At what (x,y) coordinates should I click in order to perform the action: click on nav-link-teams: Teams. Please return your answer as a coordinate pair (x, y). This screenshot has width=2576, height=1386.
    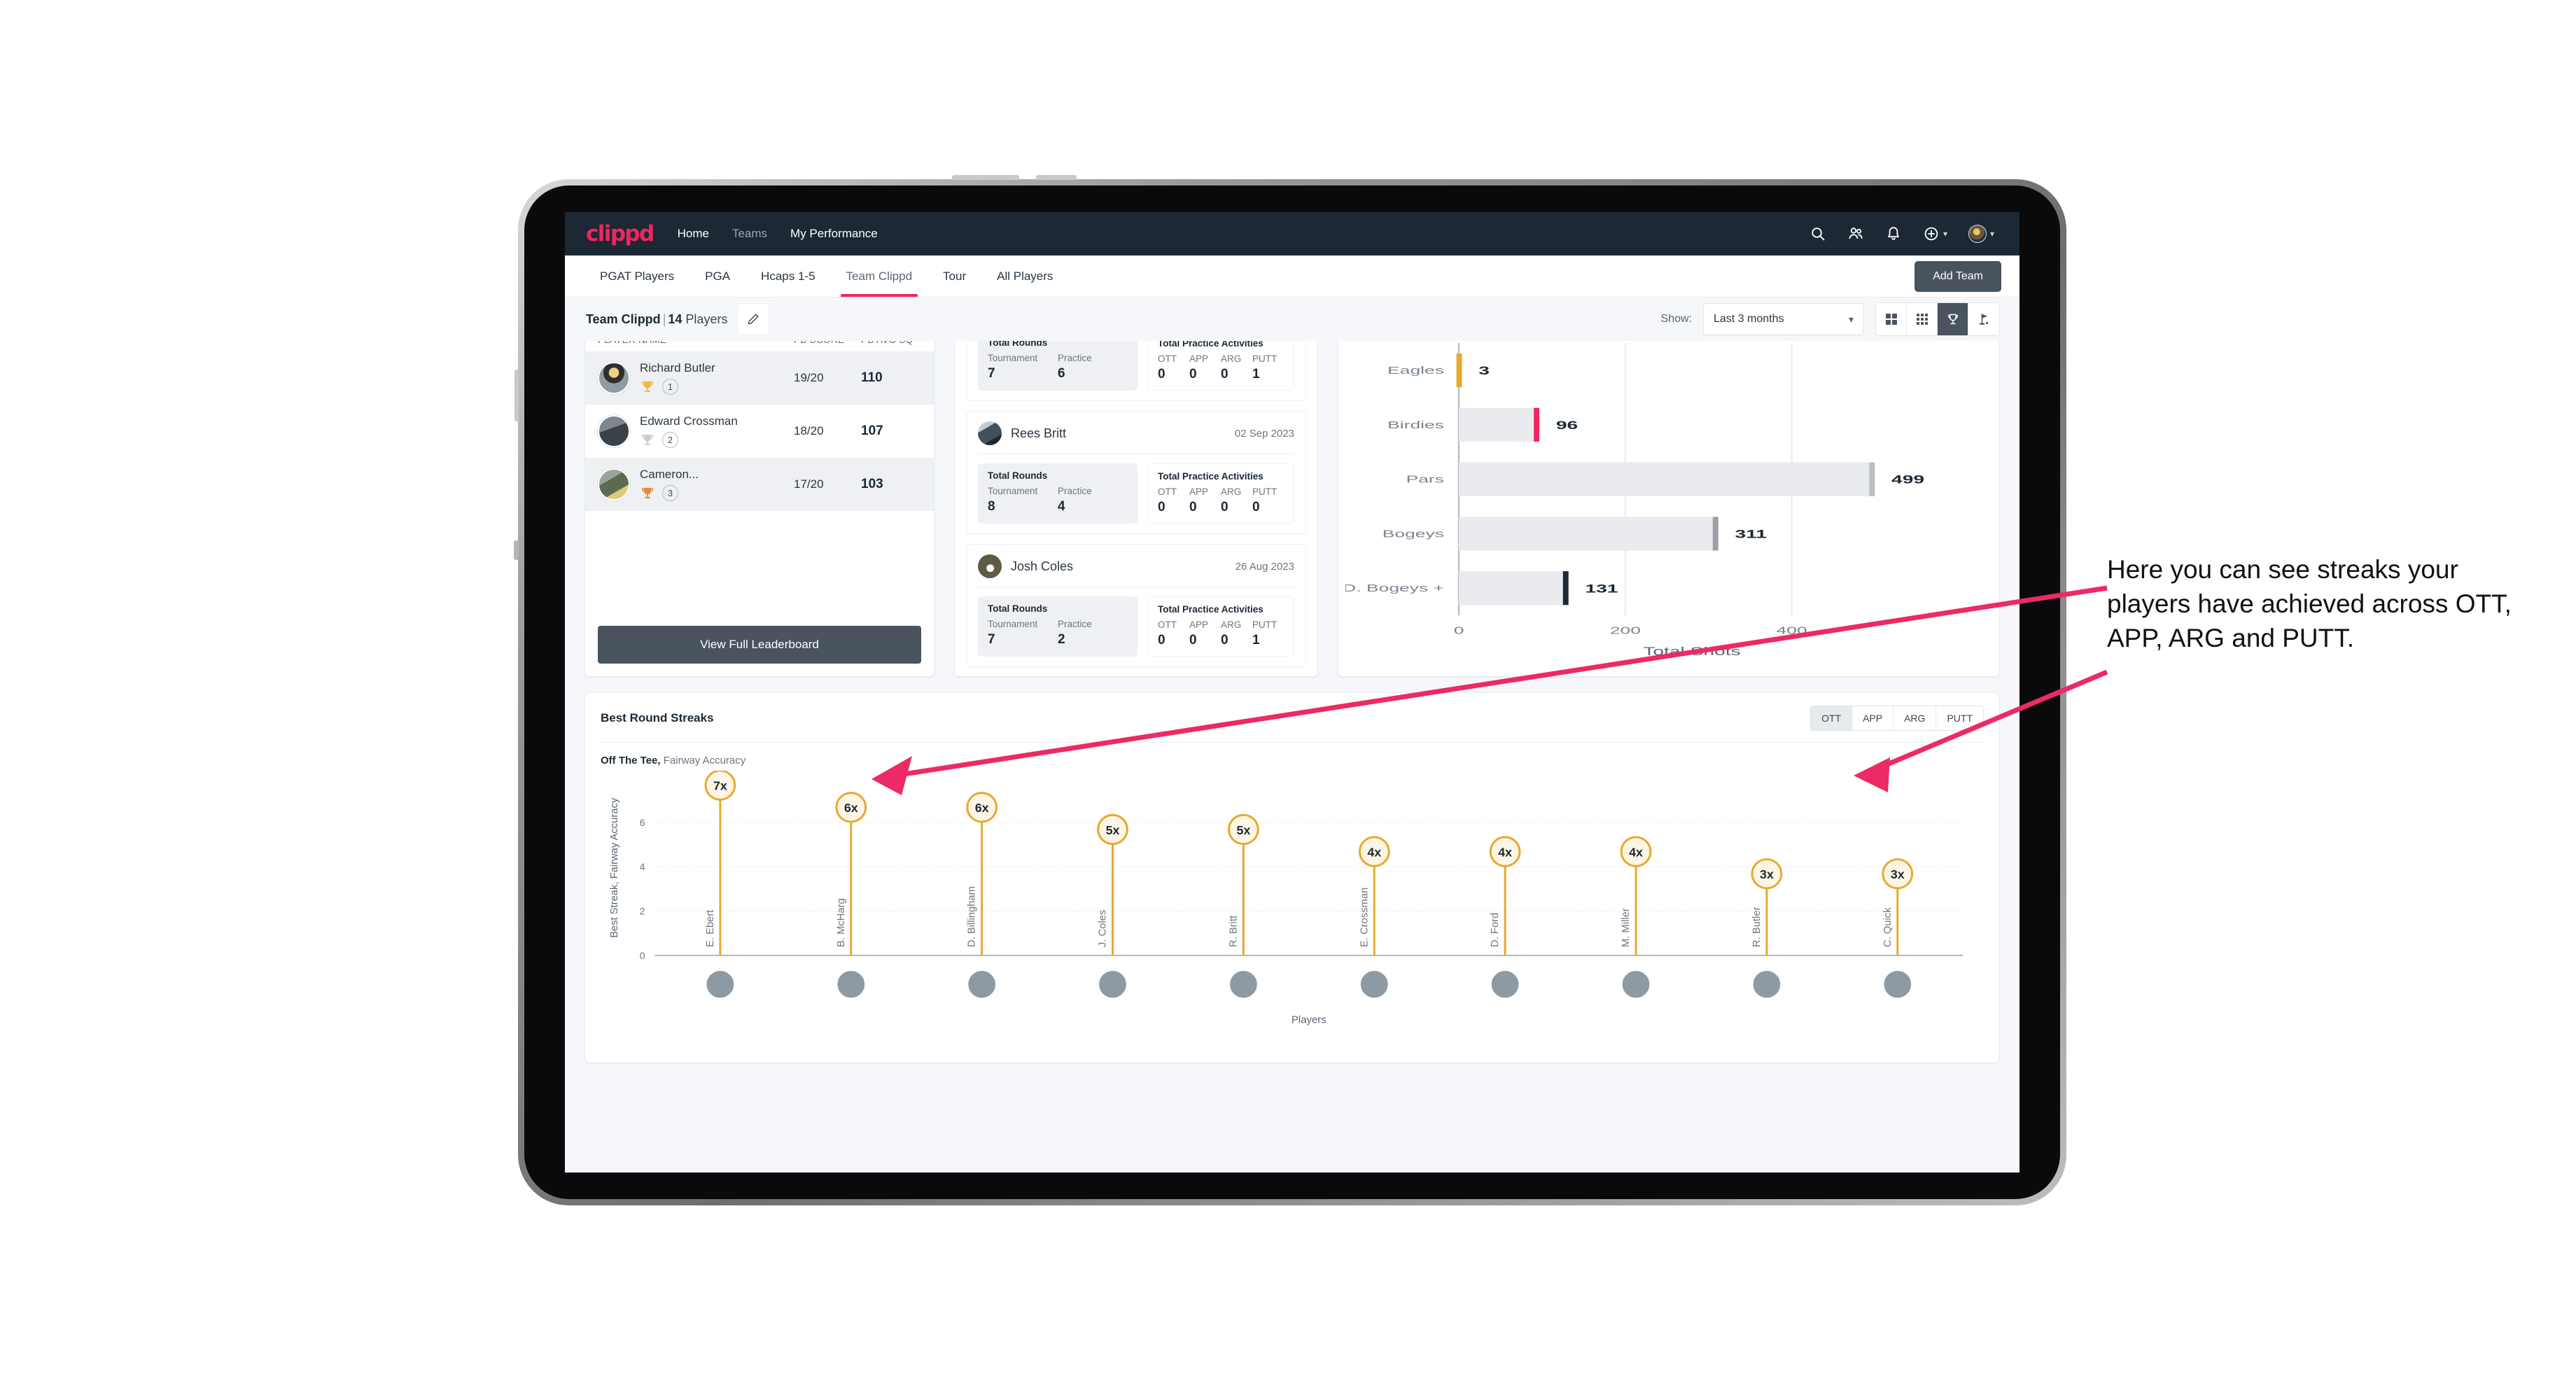
    Looking at the image, I should click on (749, 234).